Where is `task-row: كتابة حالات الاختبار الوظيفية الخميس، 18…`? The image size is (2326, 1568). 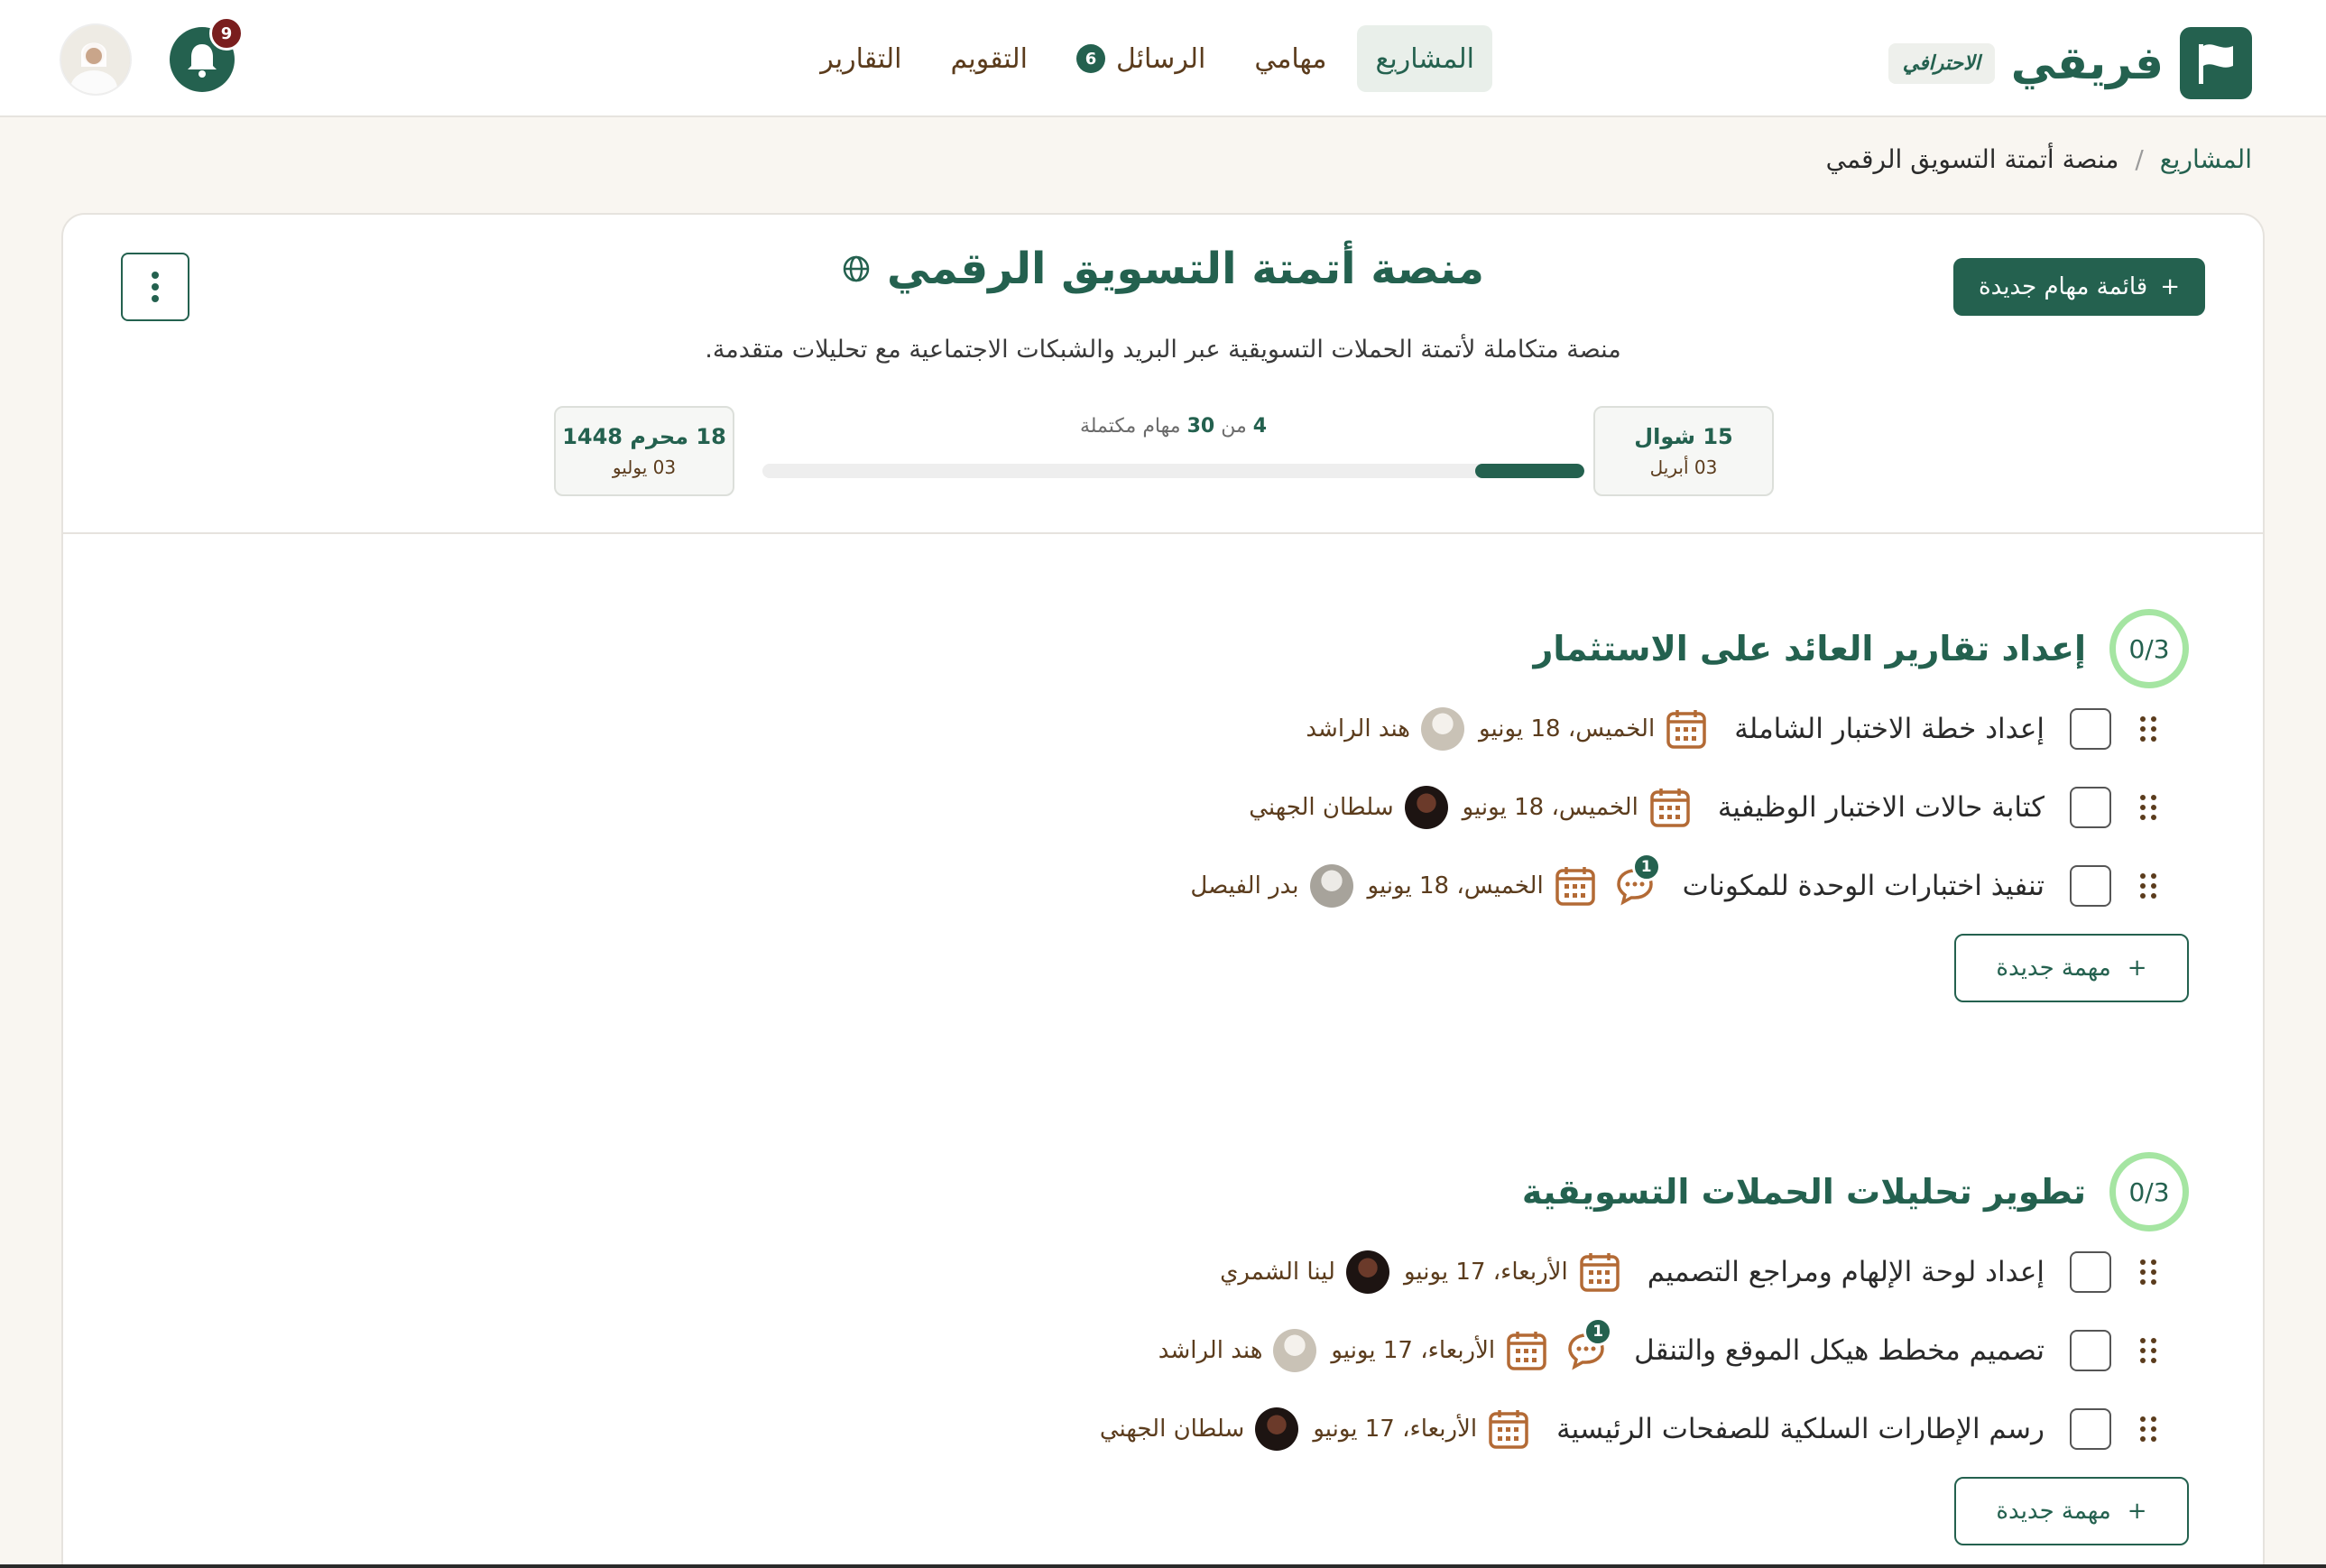
task-row: كتابة حالات الاختبار الوظيفية الخميس، 18… is located at coordinates (1449, 807).